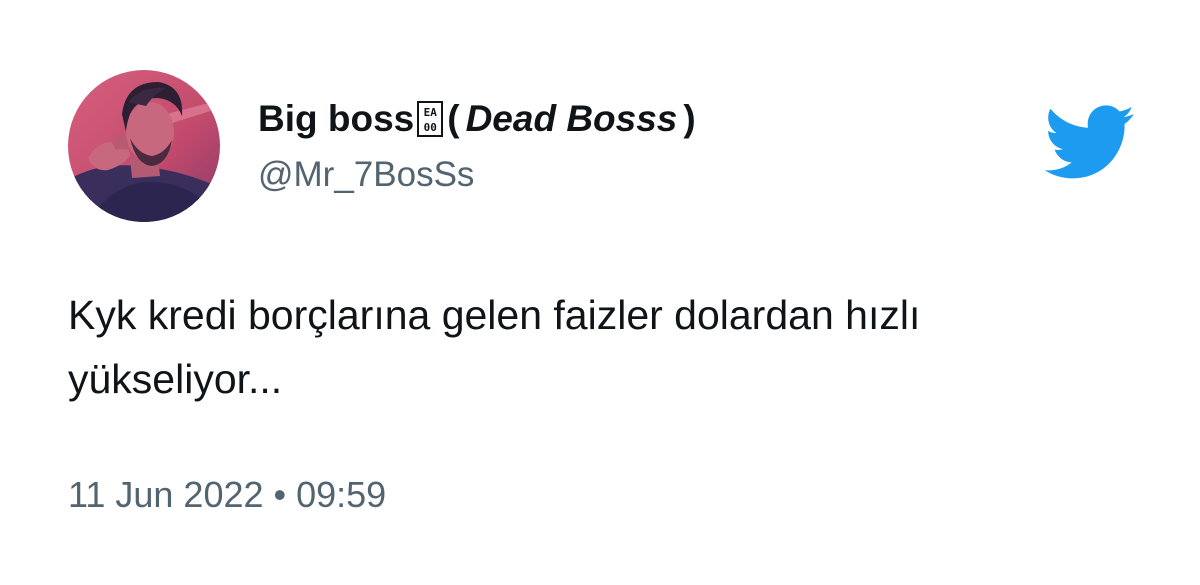 This screenshot has width=1200, height=585. I want to click on avatar, so click(144, 146).